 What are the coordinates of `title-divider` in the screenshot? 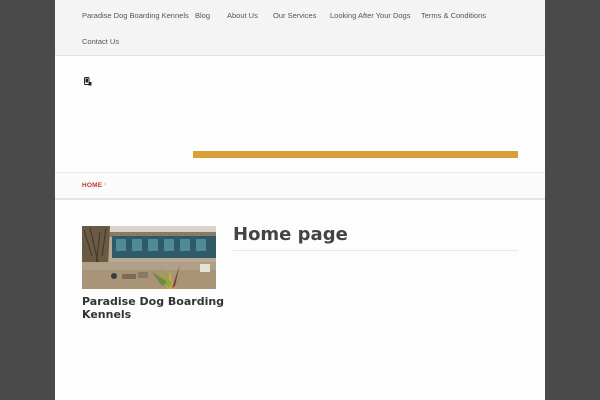 It's located at (375, 250).